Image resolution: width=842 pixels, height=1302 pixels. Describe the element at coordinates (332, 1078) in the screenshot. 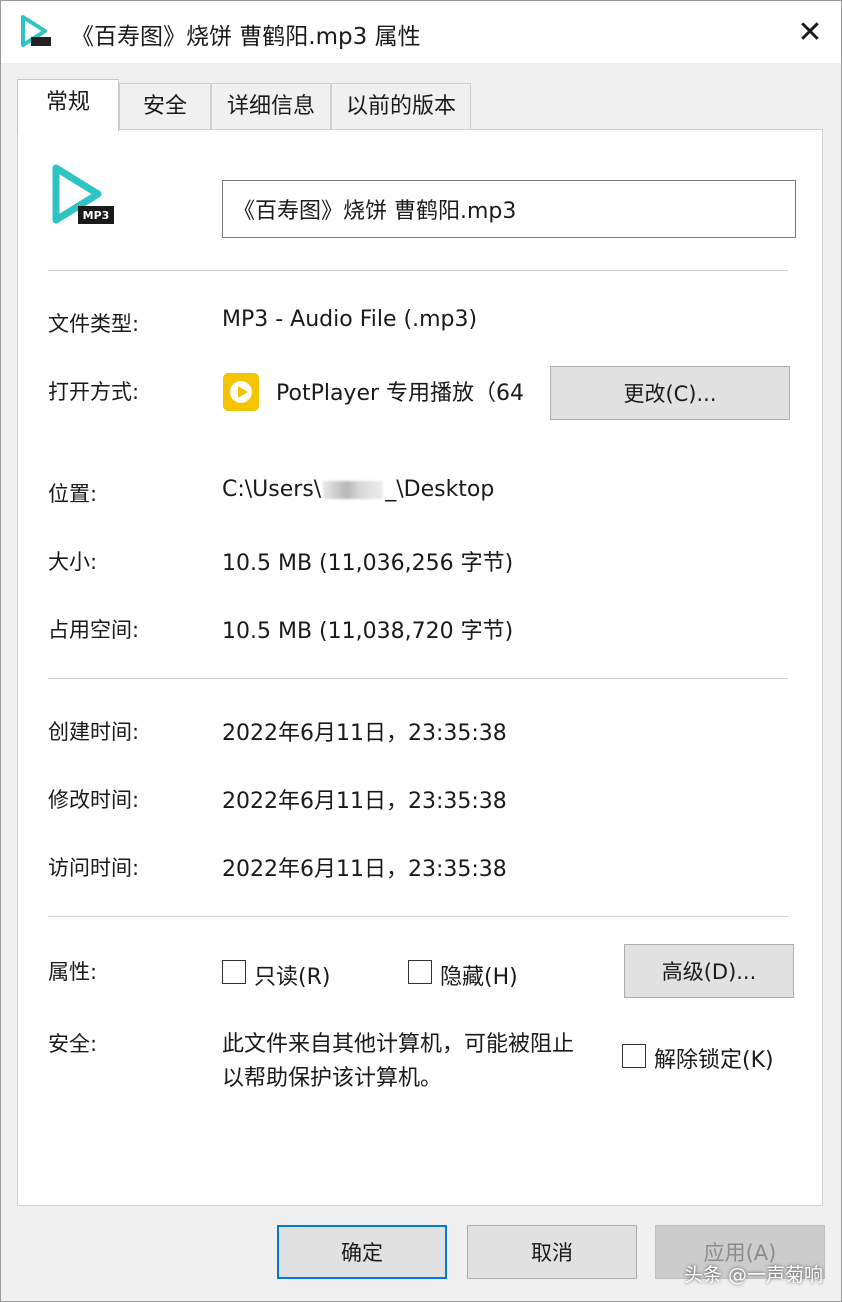

I see `security-text-line2: 以帮助保护该计算机。` at that location.